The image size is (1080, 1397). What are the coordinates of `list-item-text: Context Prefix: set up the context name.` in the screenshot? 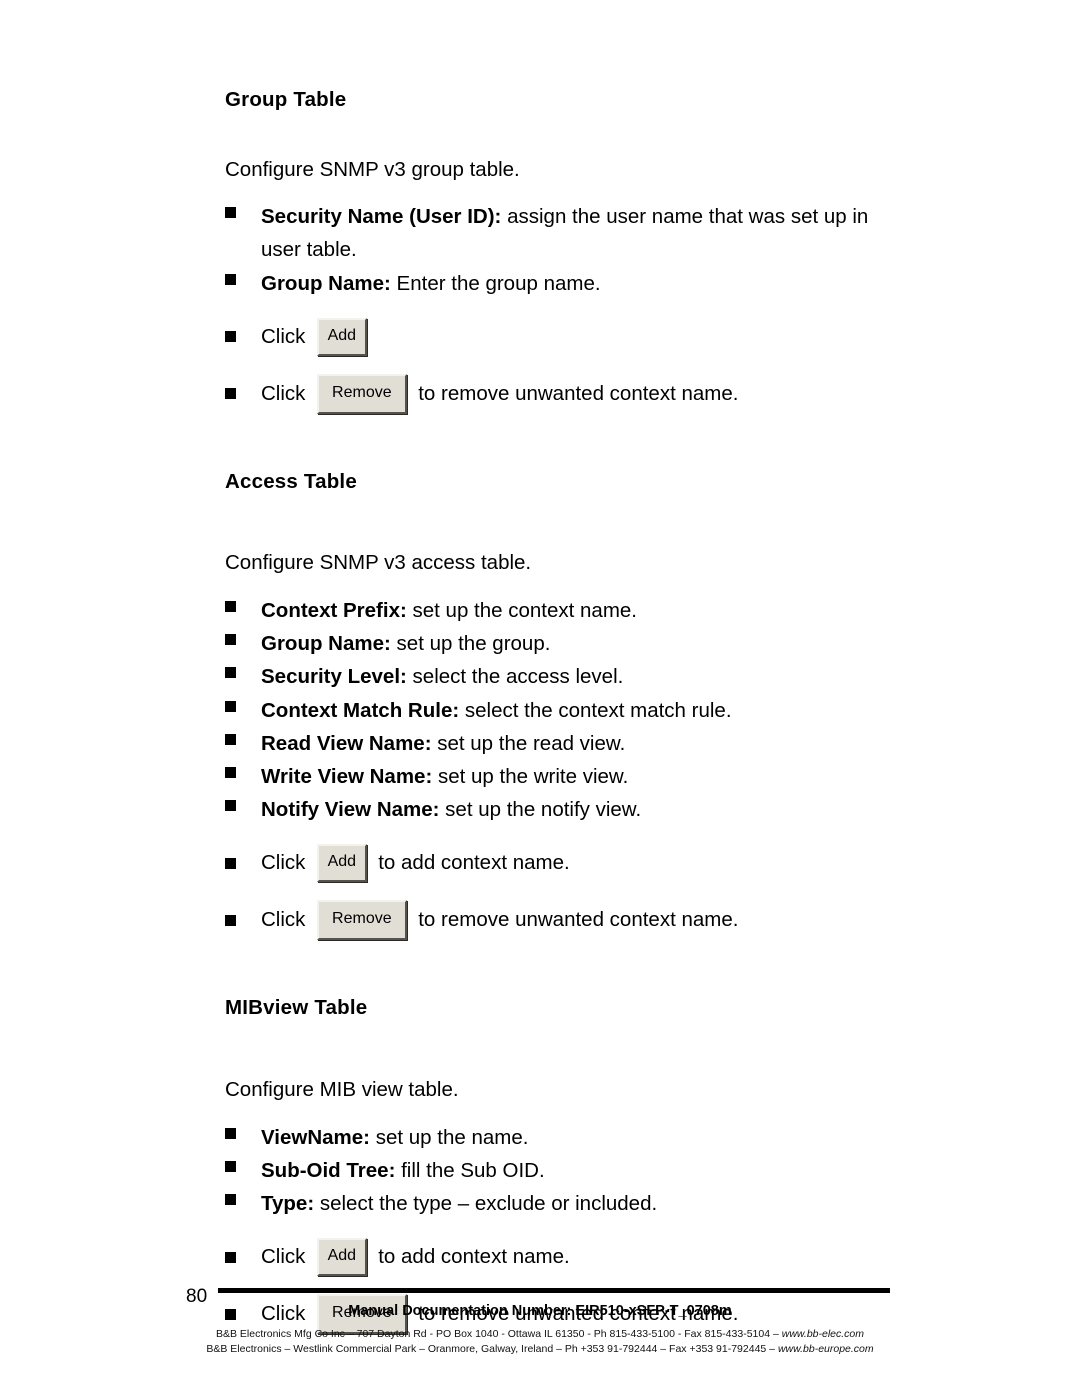 It's located at (583, 610).